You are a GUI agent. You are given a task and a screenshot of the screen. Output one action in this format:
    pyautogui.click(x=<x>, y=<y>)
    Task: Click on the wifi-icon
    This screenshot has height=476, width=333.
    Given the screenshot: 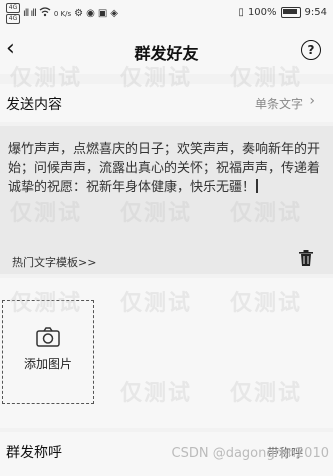 What is the action you would take?
    pyautogui.click(x=45, y=13)
    